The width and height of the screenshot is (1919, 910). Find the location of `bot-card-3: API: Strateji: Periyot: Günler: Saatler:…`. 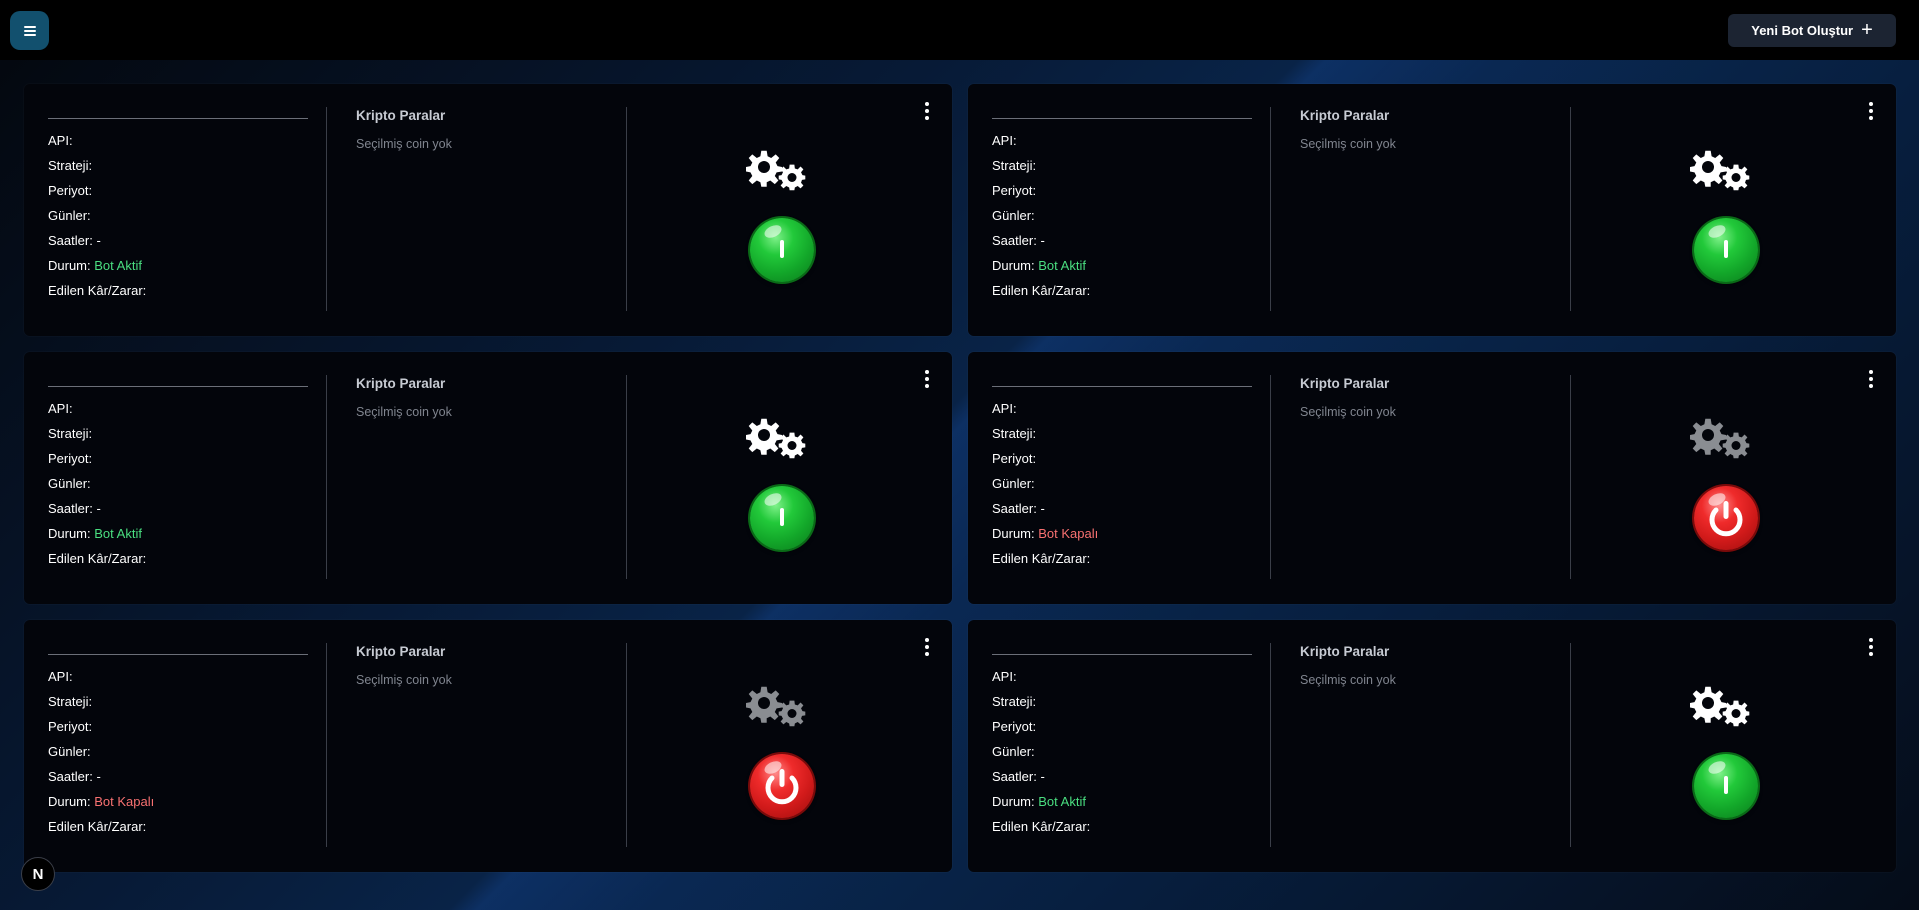

bot-card-3: API: Strateji: Periyot: Günler: Saatler:… is located at coordinates (488, 478).